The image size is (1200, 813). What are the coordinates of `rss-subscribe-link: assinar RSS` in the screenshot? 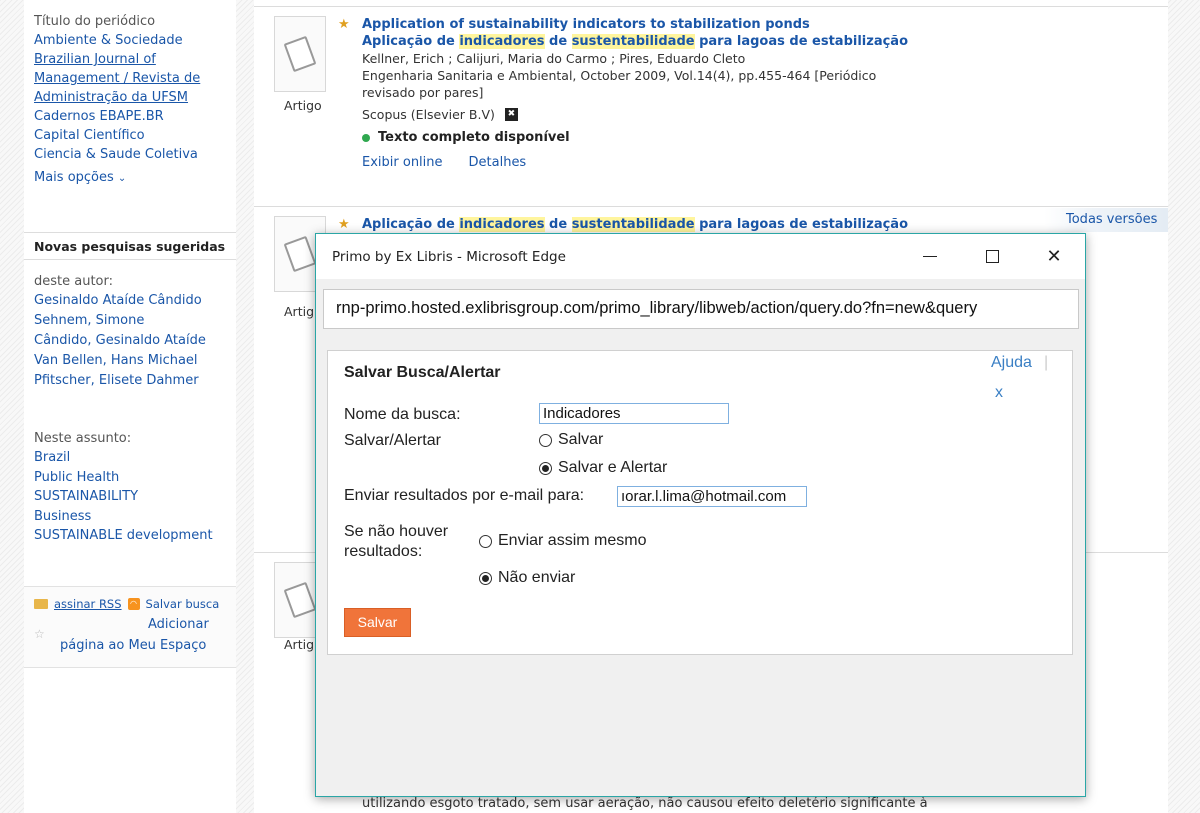 It's located at (88, 604).